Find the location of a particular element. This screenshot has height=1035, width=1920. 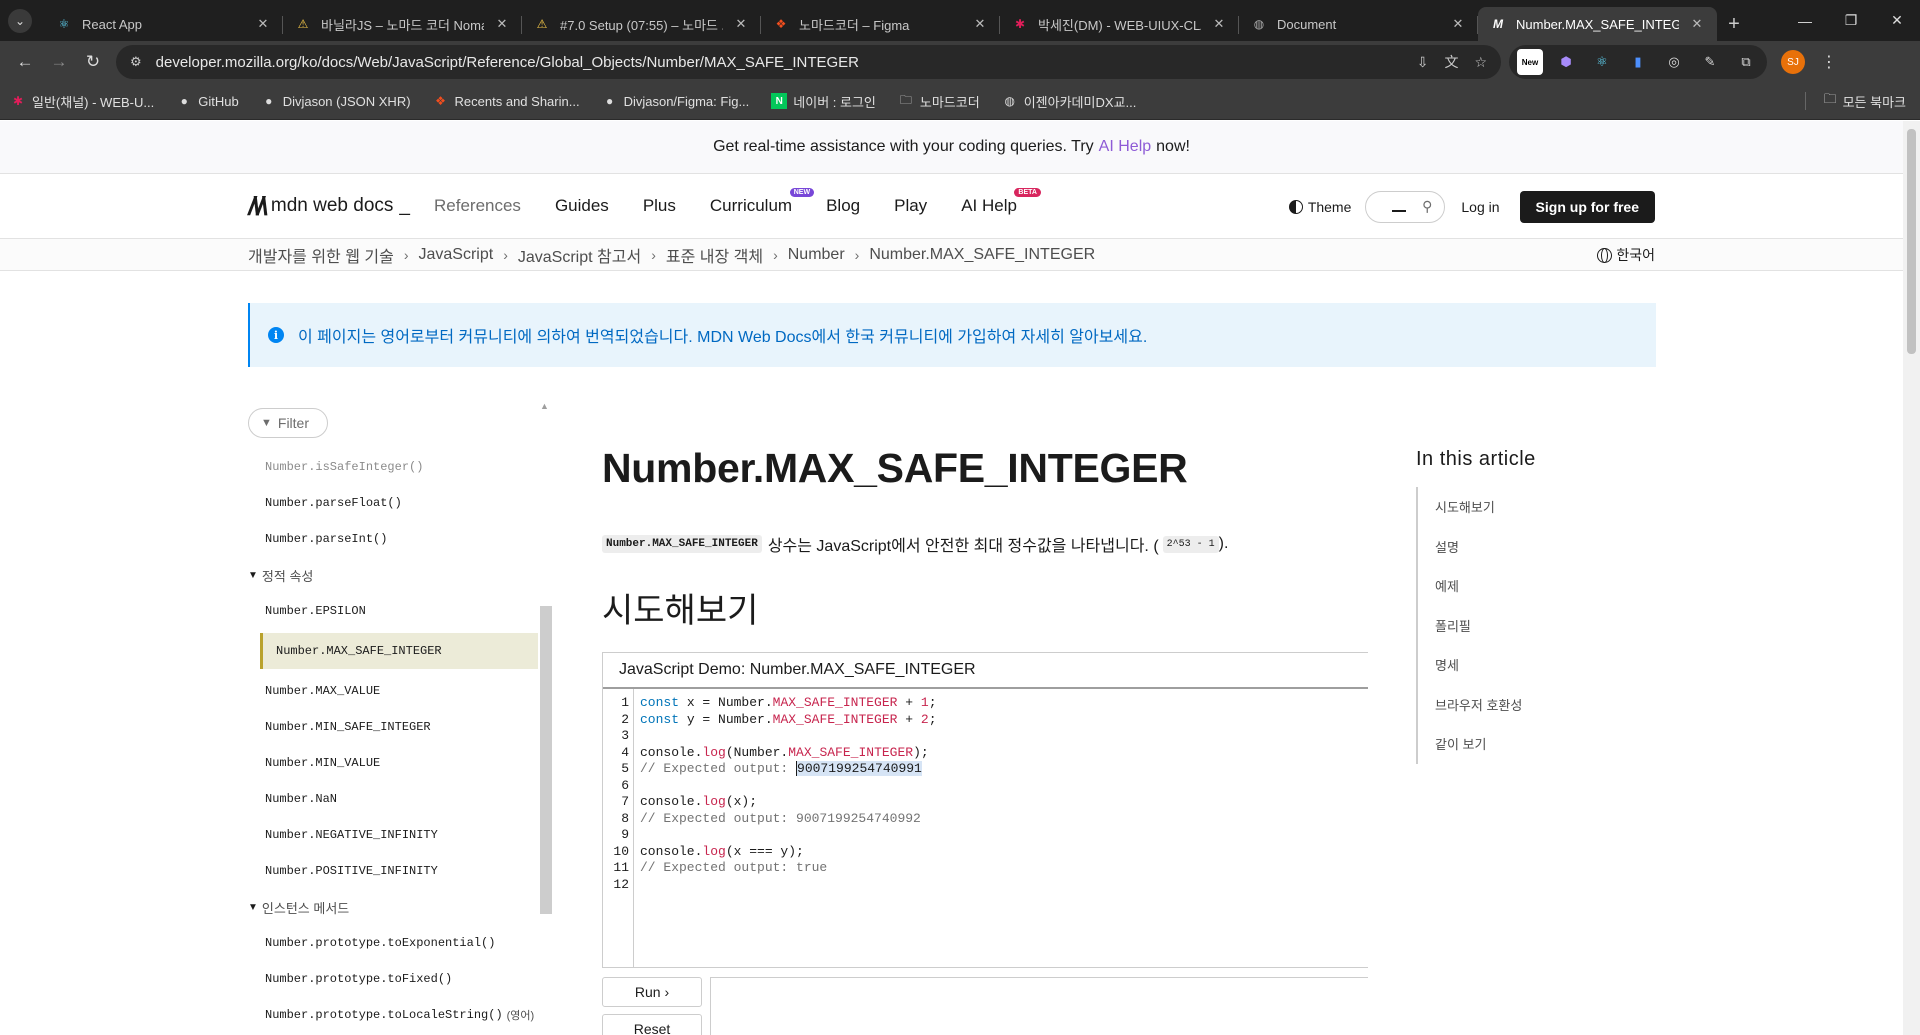

filter-label: Filter is located at coordinates (293, 423).